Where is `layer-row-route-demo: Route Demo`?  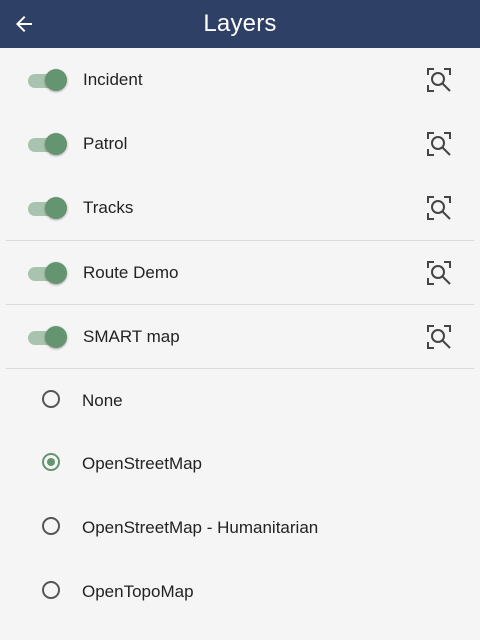 layer-row-route-demo: Route Demo is located at coordinates (240, 272).